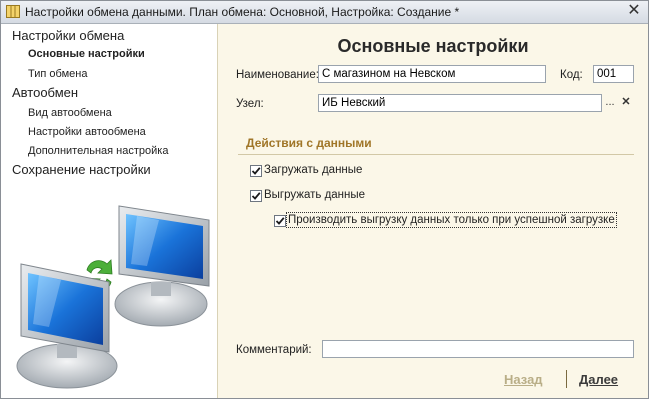  What do you see at coordinates (87, 132) in the screenshot?
I see `sidebar-item-autoexchange-settings: Настройки автообмена` at bounding box center [87, 132].